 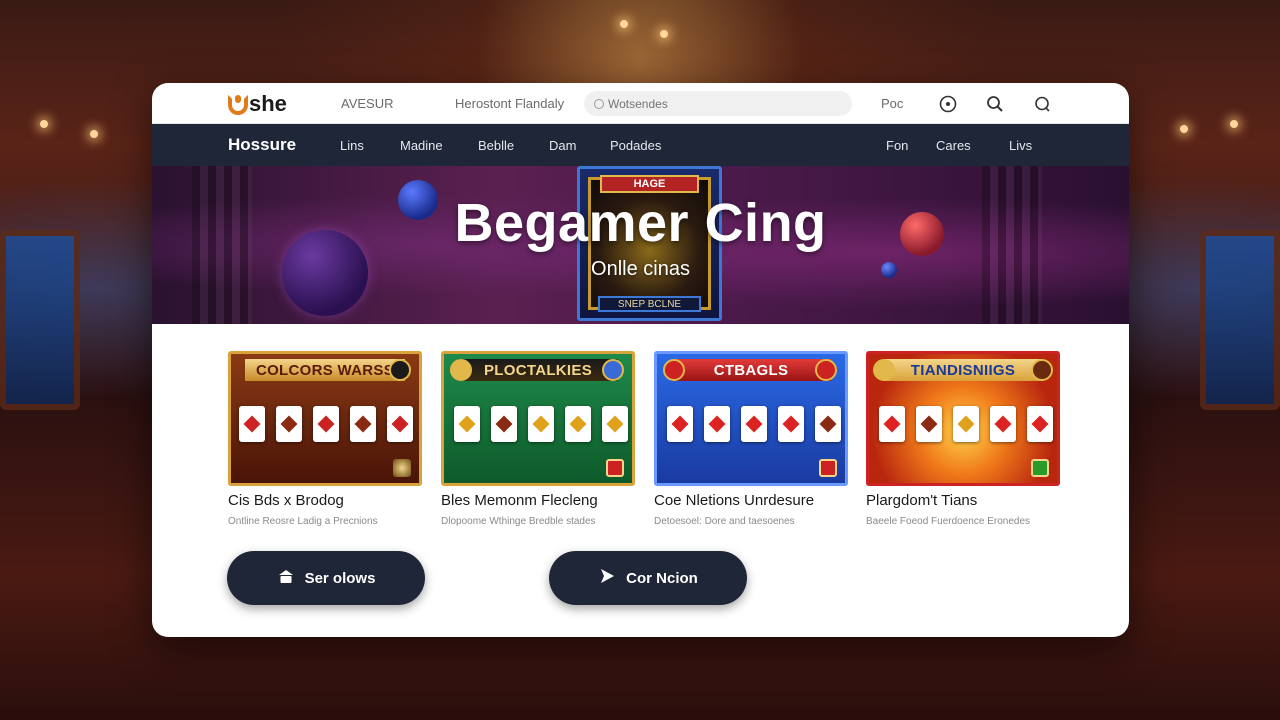 What do you see at coordinates (268, 103) in the screenshot?
I see `logo-text: she` at bounding box center [268, 103].